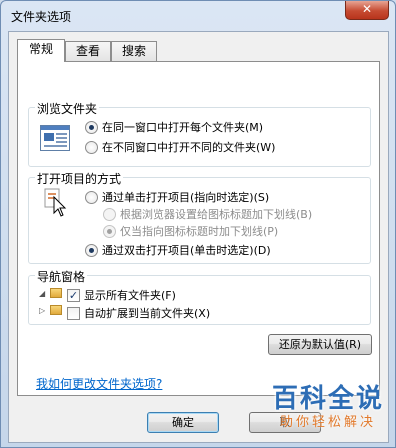 The width and height of the screenshot is (396, 448). I want to click on tab-view: 查看, so click(88, 51).